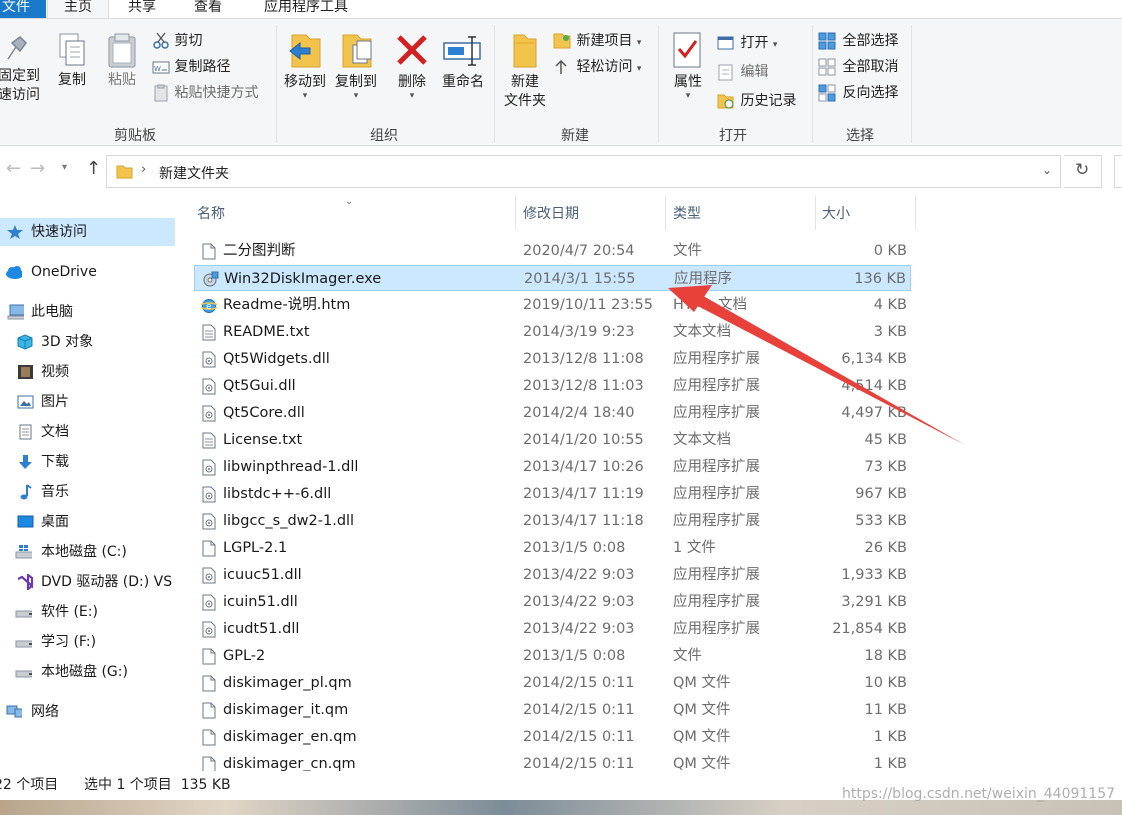 Image resolution: width=1122 pixels, height=815 pixels. Describe the element at coordinates (551, 218) in the screenshot. I see `column-header-date: 修改日期` at that location.